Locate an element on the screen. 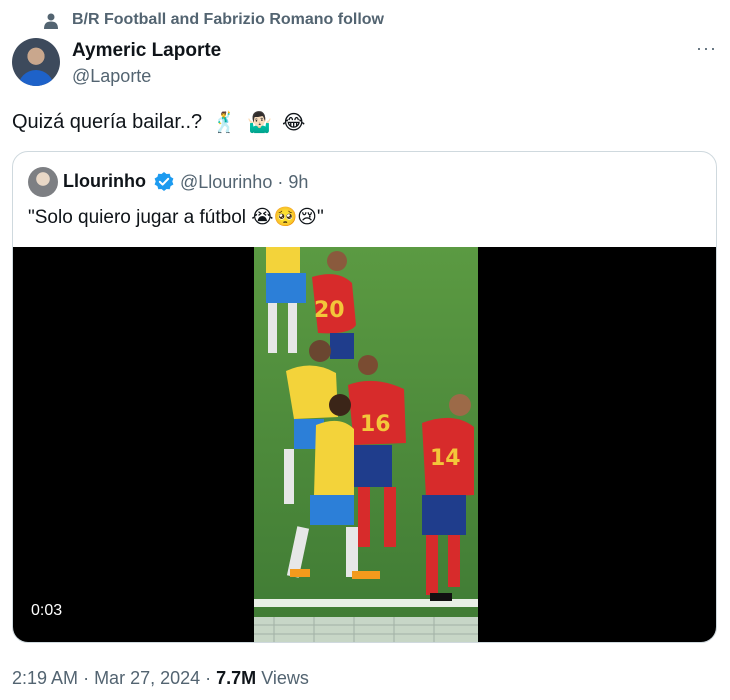  author-name: Aymeric Laporte is located at coordinates (146, 51).